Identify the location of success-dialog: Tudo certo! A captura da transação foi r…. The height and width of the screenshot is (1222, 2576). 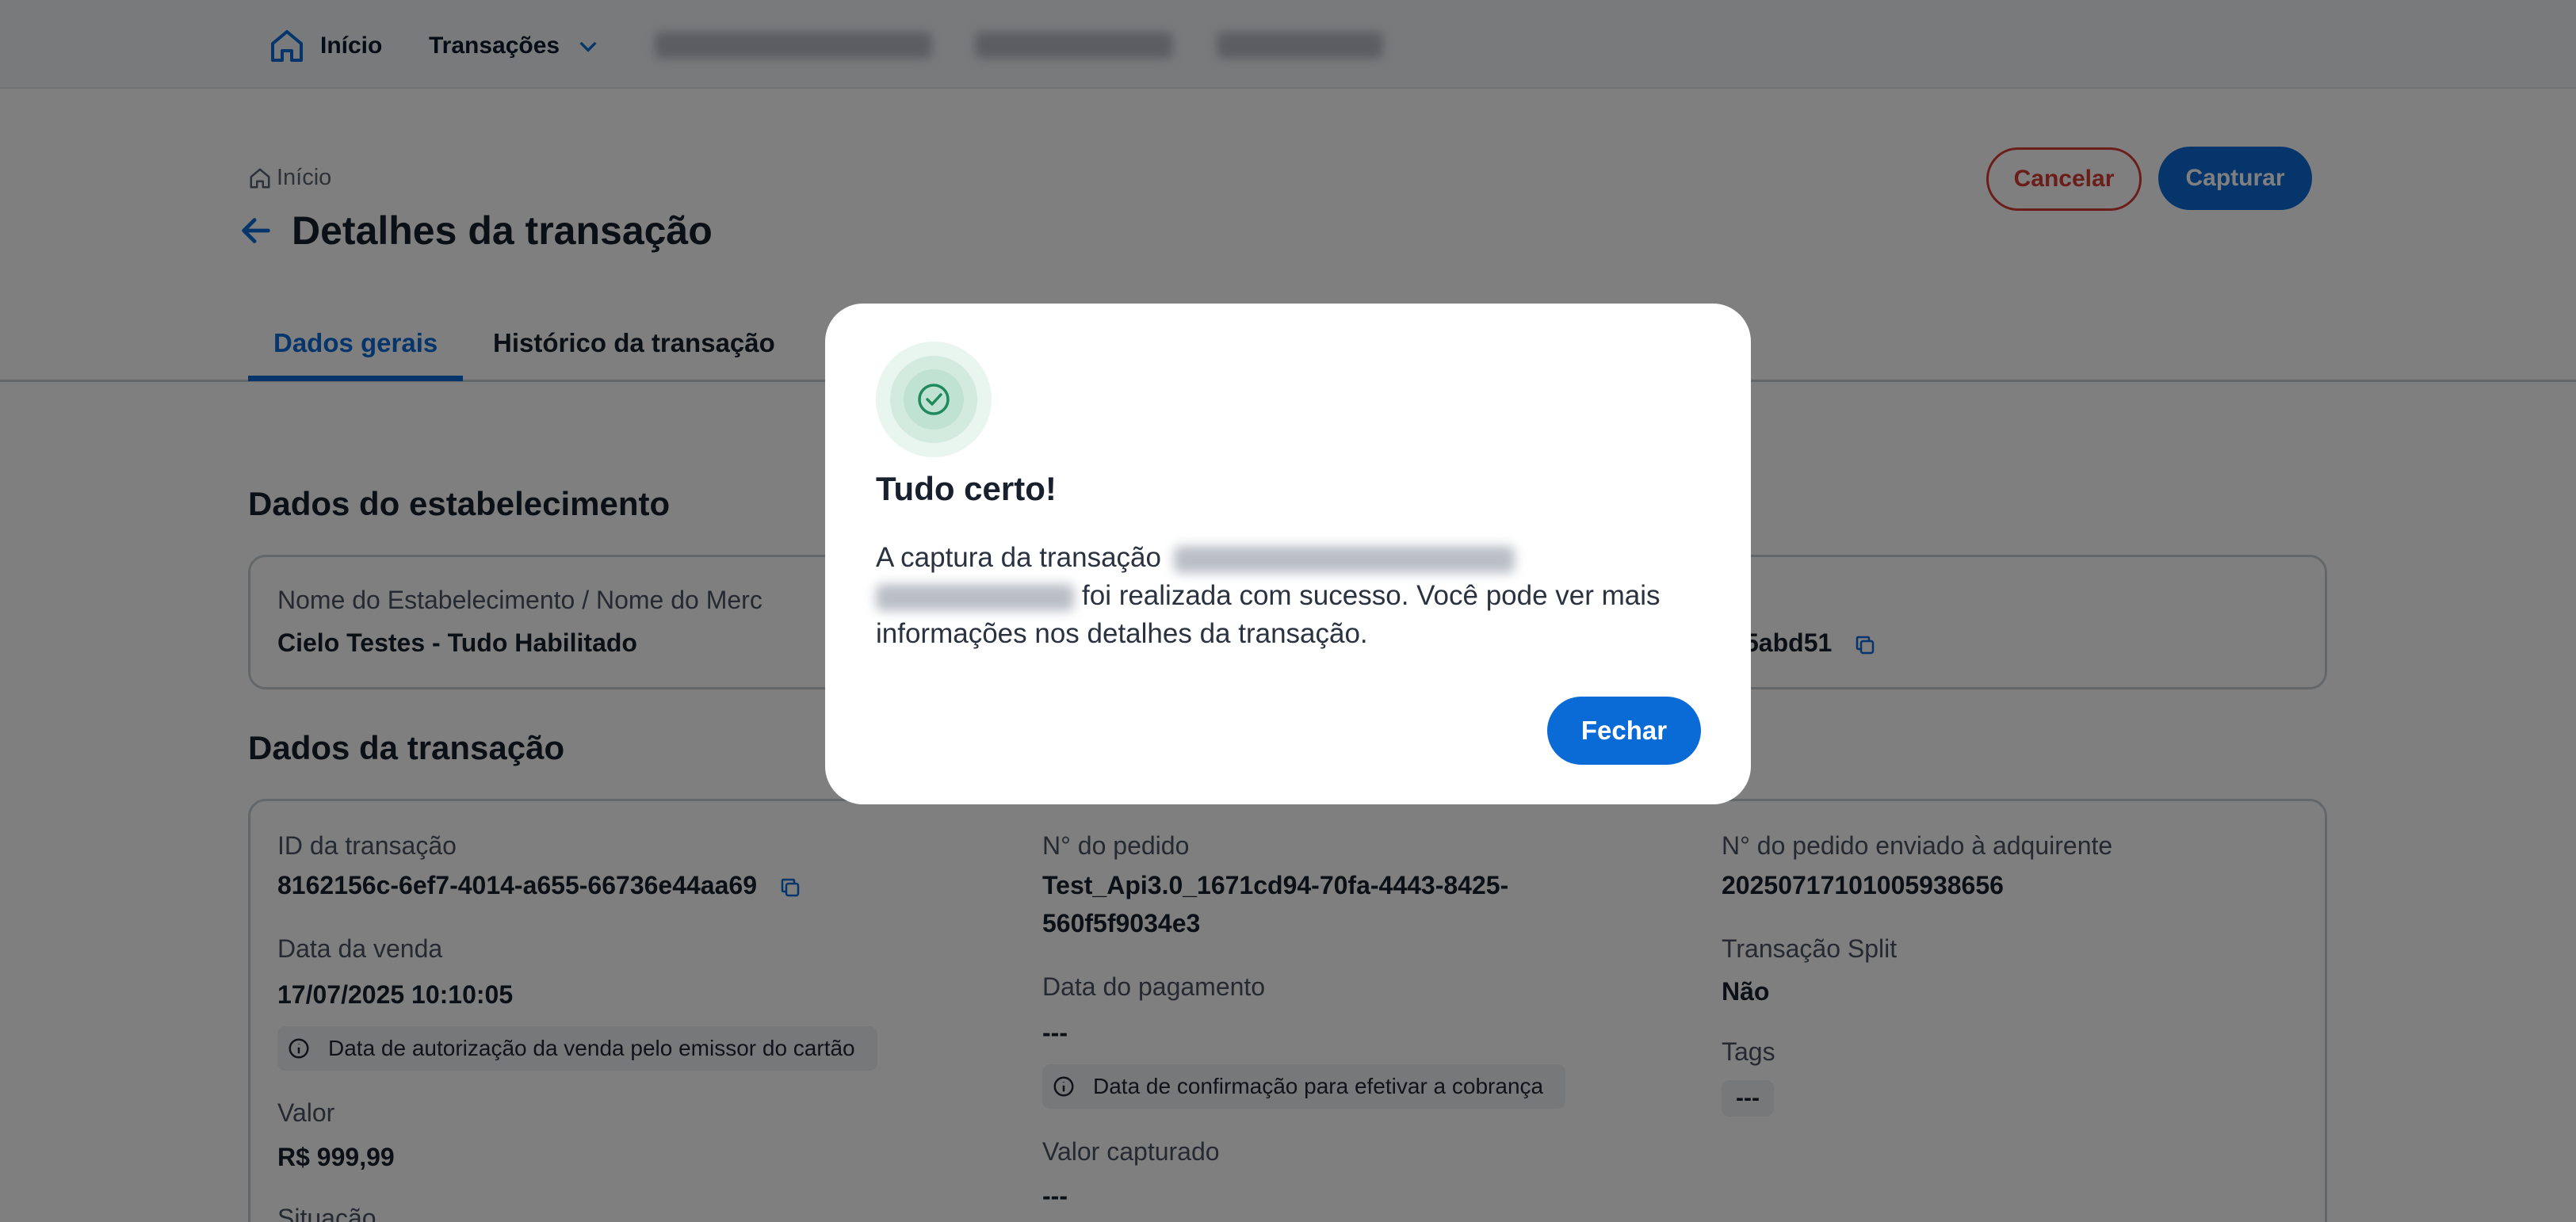
(1288, 554).